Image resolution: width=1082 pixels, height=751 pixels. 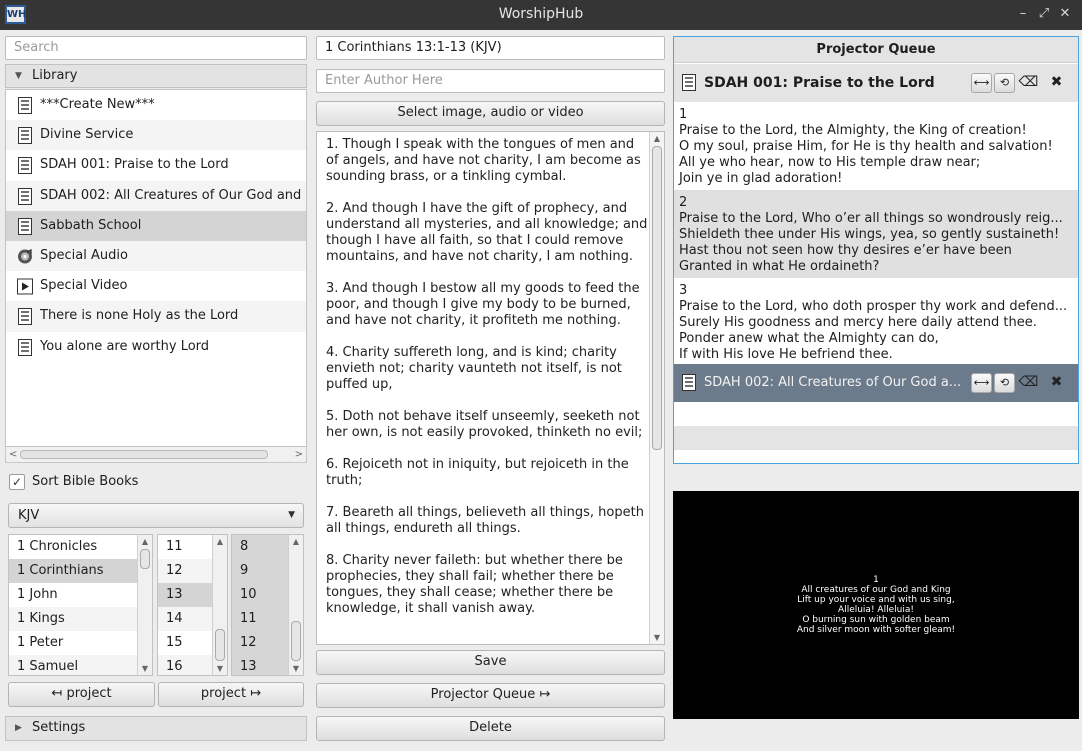 I want to click on send-to-projector-queue-button: Projector Queue ↦, so click(x=490, y=695).